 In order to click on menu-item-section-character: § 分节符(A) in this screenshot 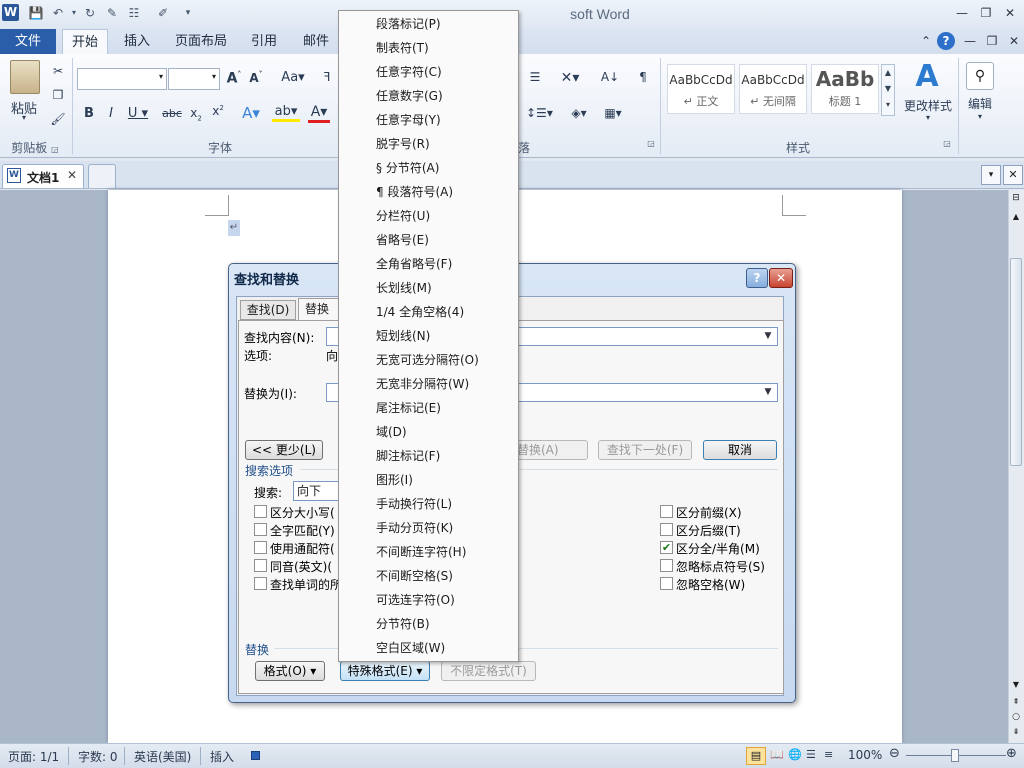, I will do `click(407, 168)`.